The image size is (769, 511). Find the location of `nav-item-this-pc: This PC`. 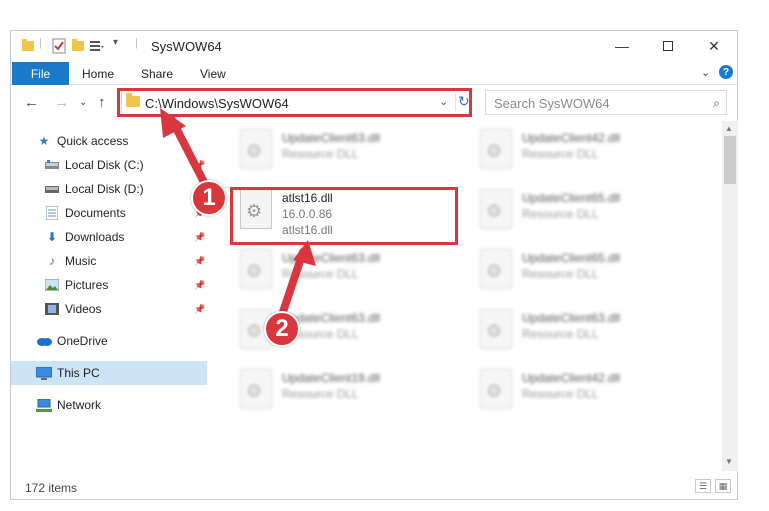

nav-item-this-pc: This PC is located at coordinates (109, 373).